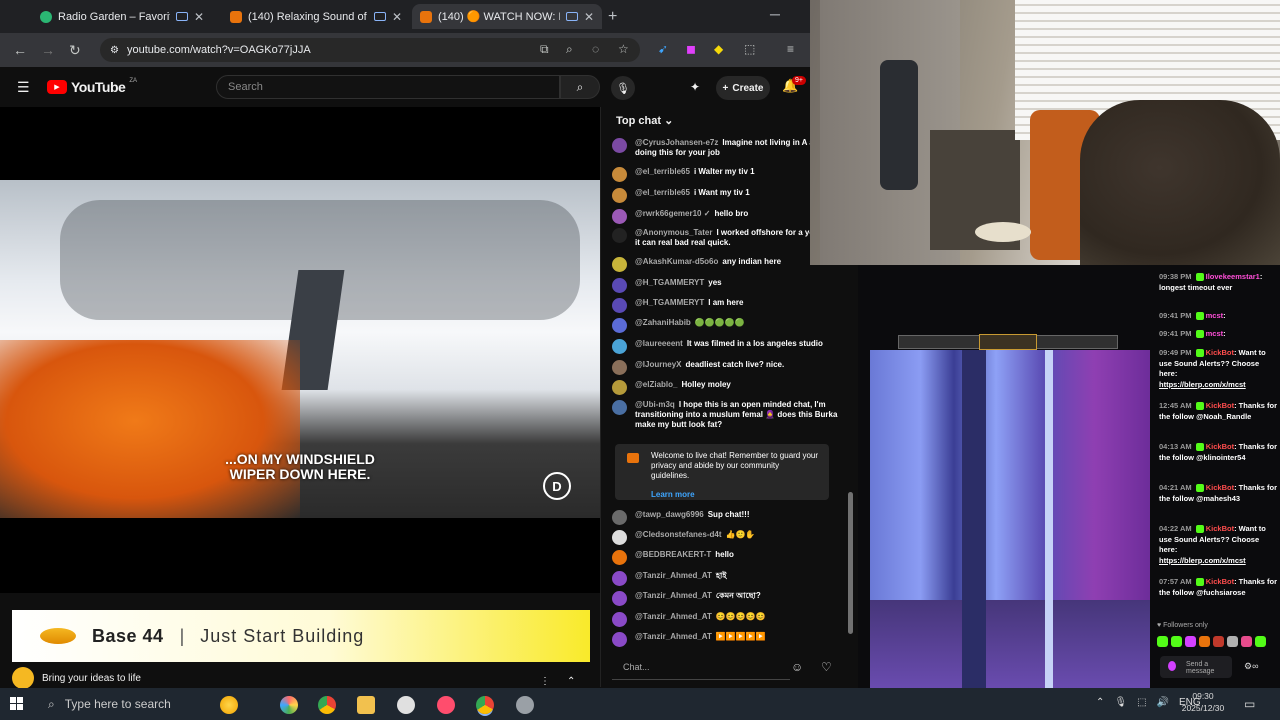 This screenshot has height=720, width=1280. What do you see at coordinates (1196, 667) in the screenshot?
I see `kick-send-input: Send a message` at bounding box center [1196, 667].